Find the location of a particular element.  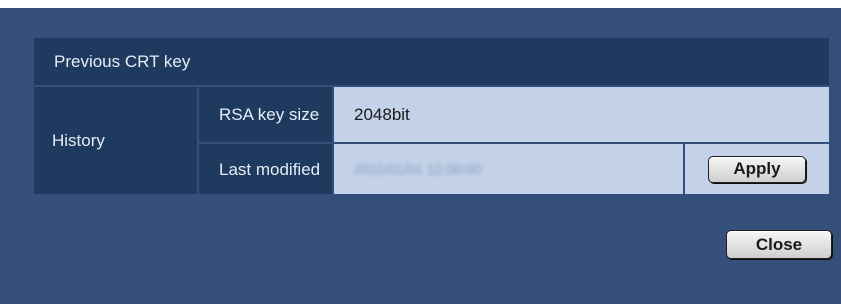

history-label: History is located at coordinates (115, 140).